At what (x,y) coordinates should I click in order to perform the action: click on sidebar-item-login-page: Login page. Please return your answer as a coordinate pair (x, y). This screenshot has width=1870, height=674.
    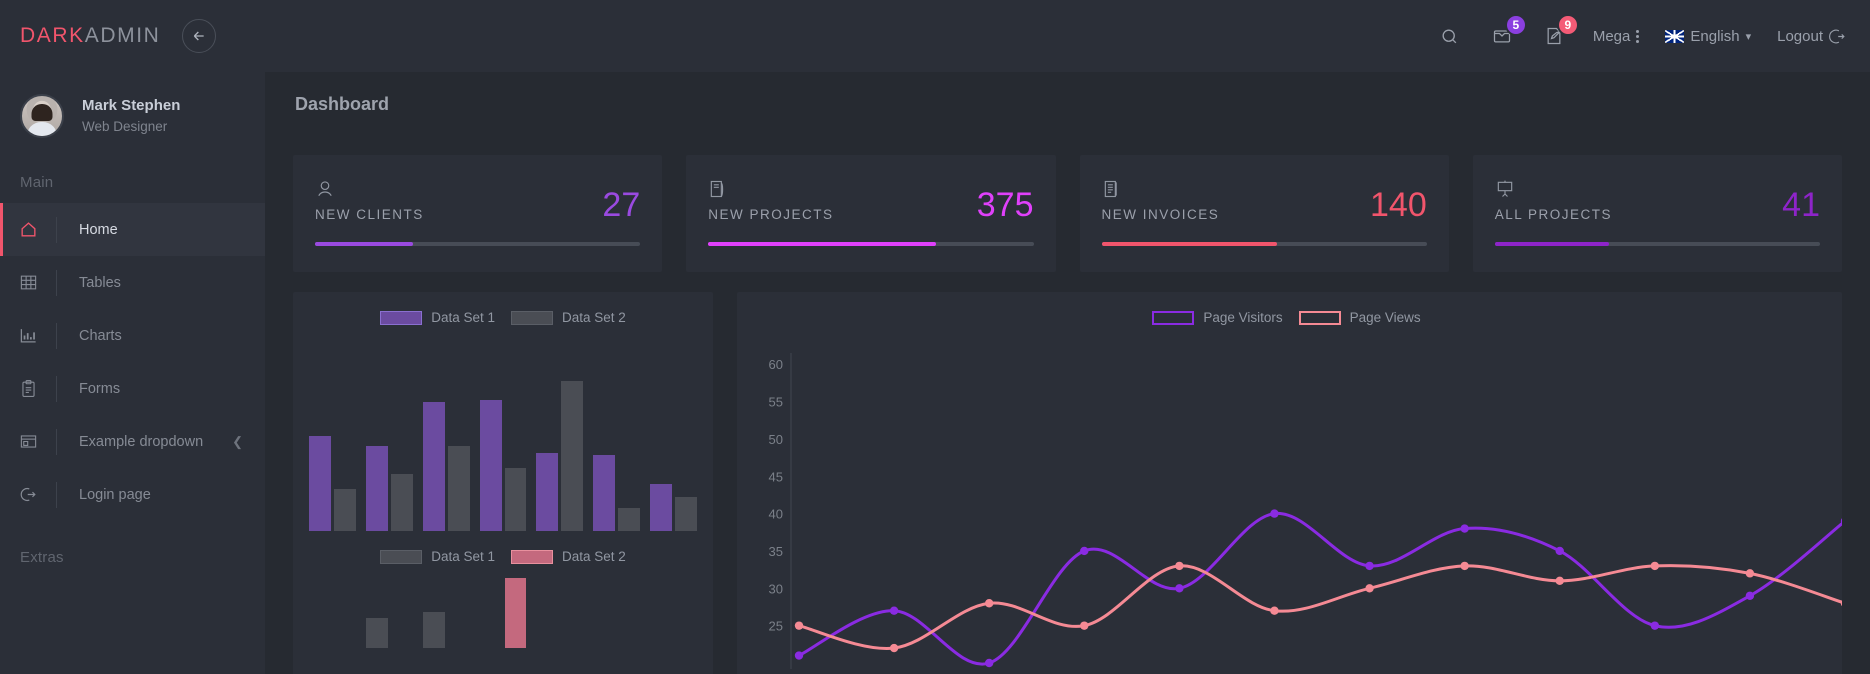
    Looking at the image, I should click on (132, 494).